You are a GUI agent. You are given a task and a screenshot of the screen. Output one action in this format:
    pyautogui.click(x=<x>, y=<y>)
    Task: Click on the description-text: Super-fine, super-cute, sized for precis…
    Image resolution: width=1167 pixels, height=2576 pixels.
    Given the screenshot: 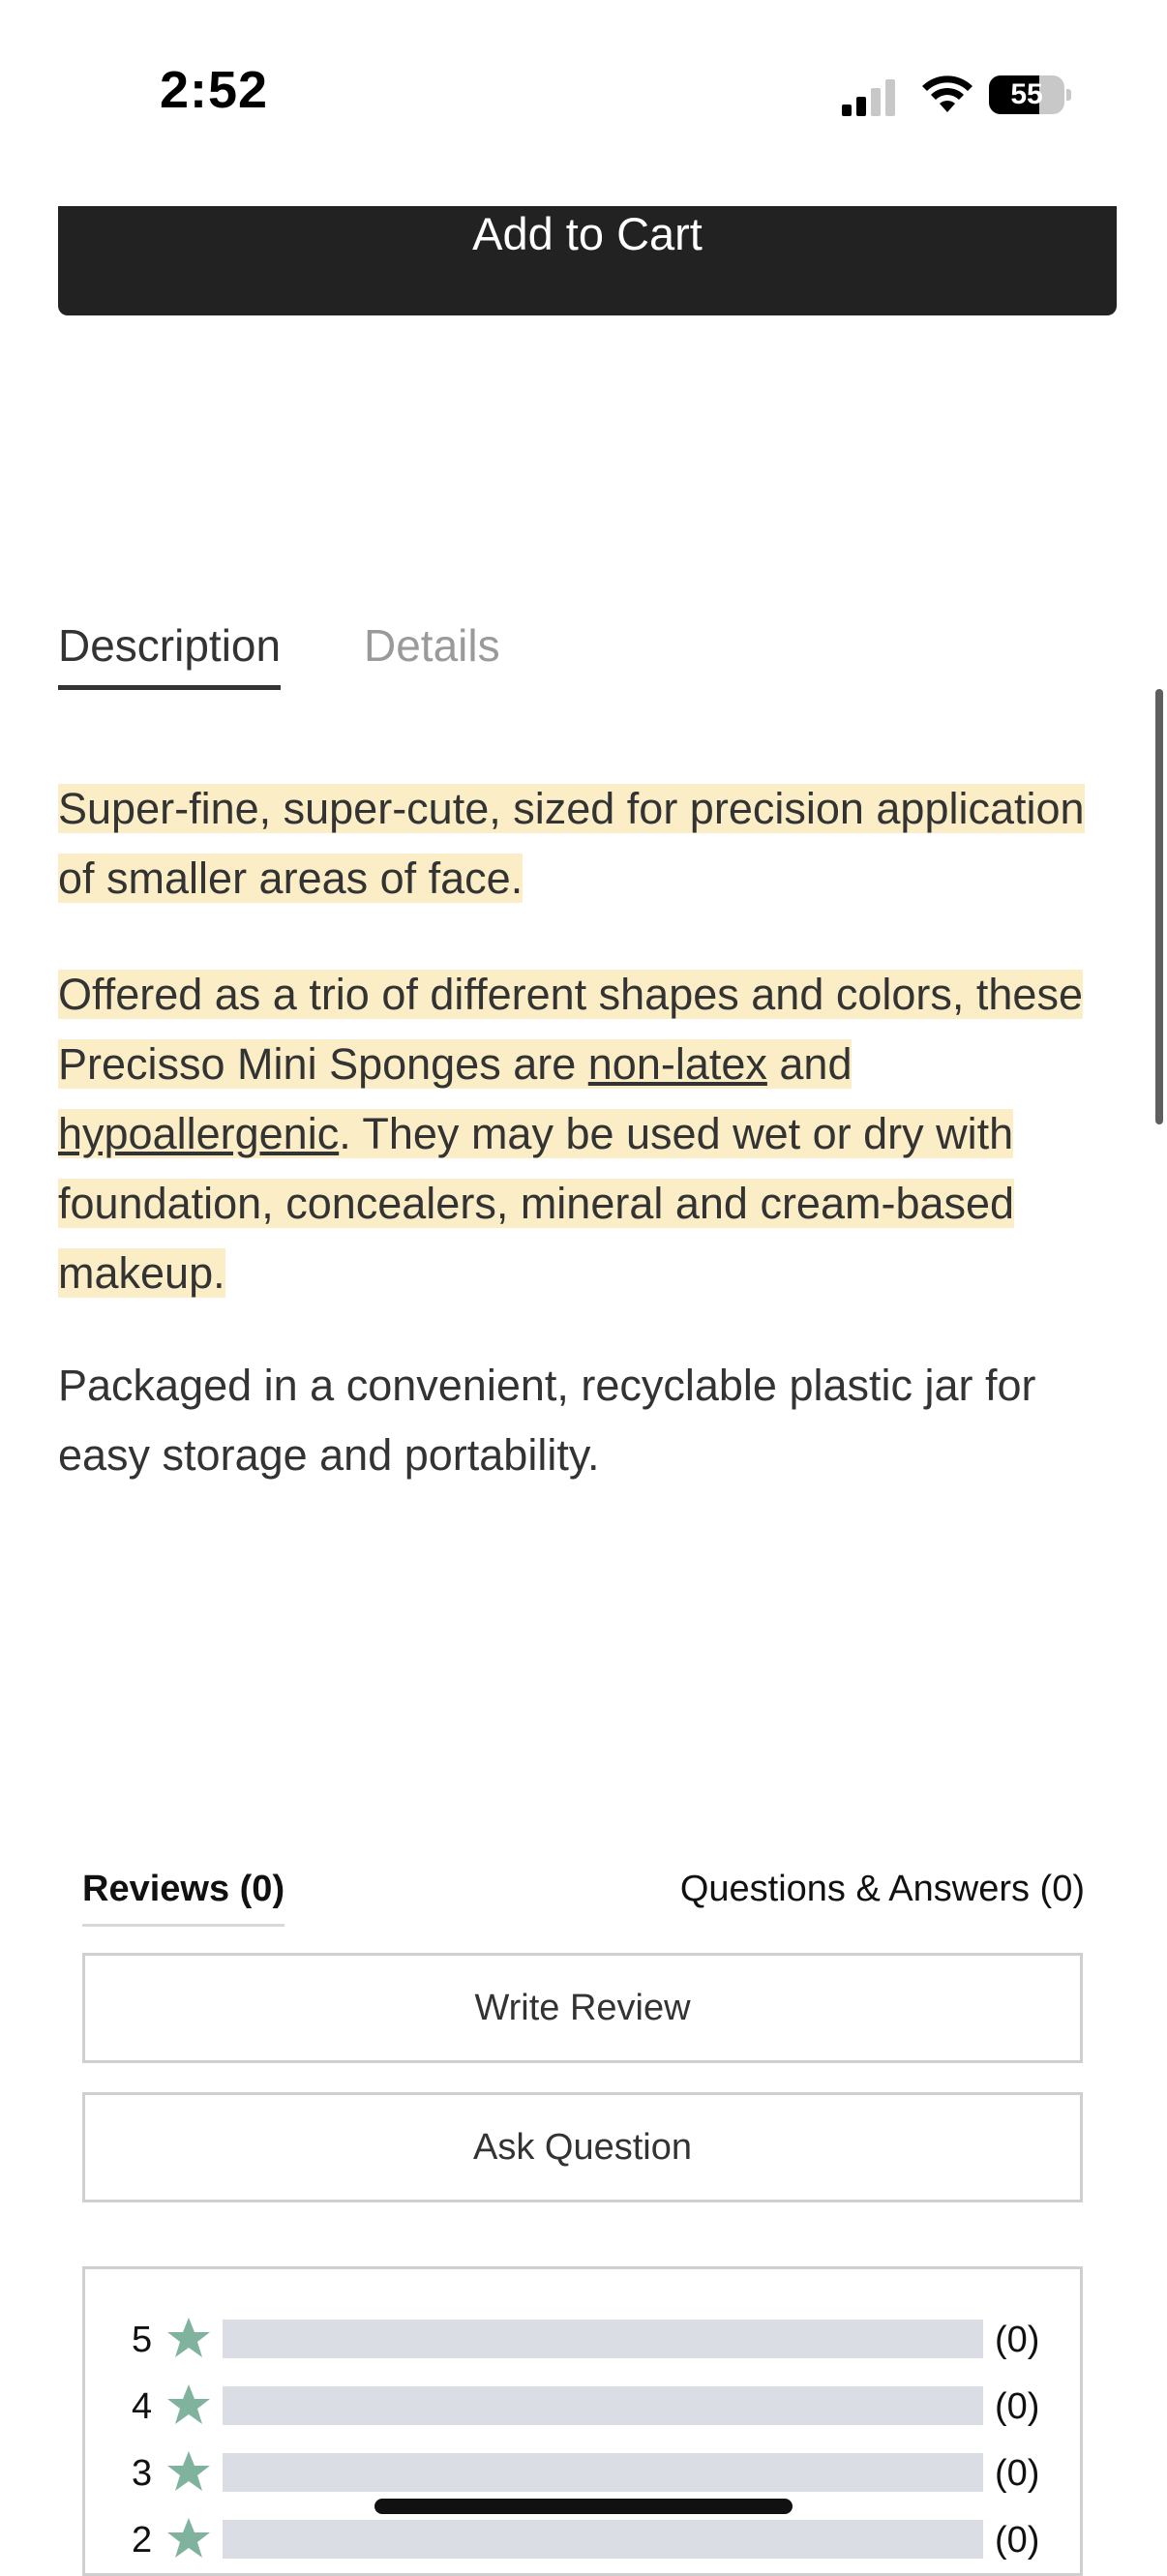 What is the action you would take?
    pyautogui.click(x=571, y=843)
    